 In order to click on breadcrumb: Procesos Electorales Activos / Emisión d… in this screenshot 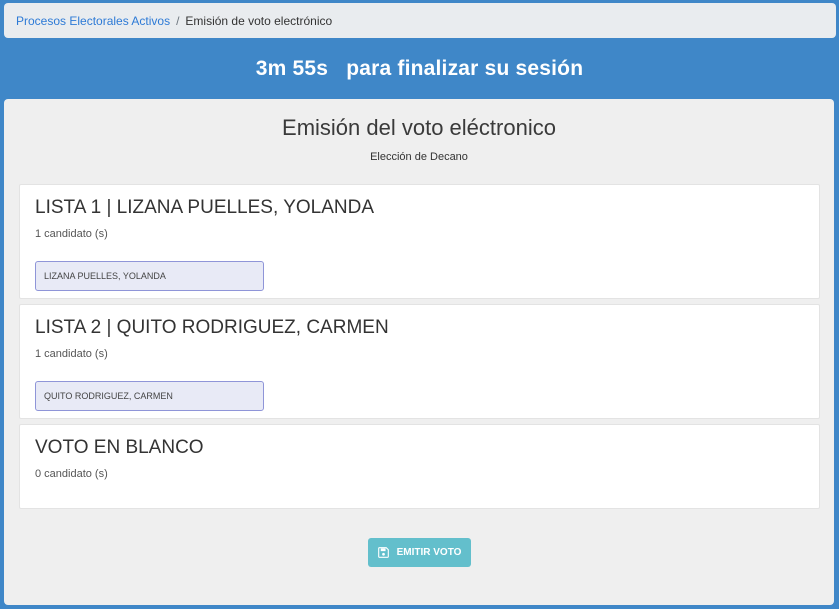, I will do `click(420, 20)`.